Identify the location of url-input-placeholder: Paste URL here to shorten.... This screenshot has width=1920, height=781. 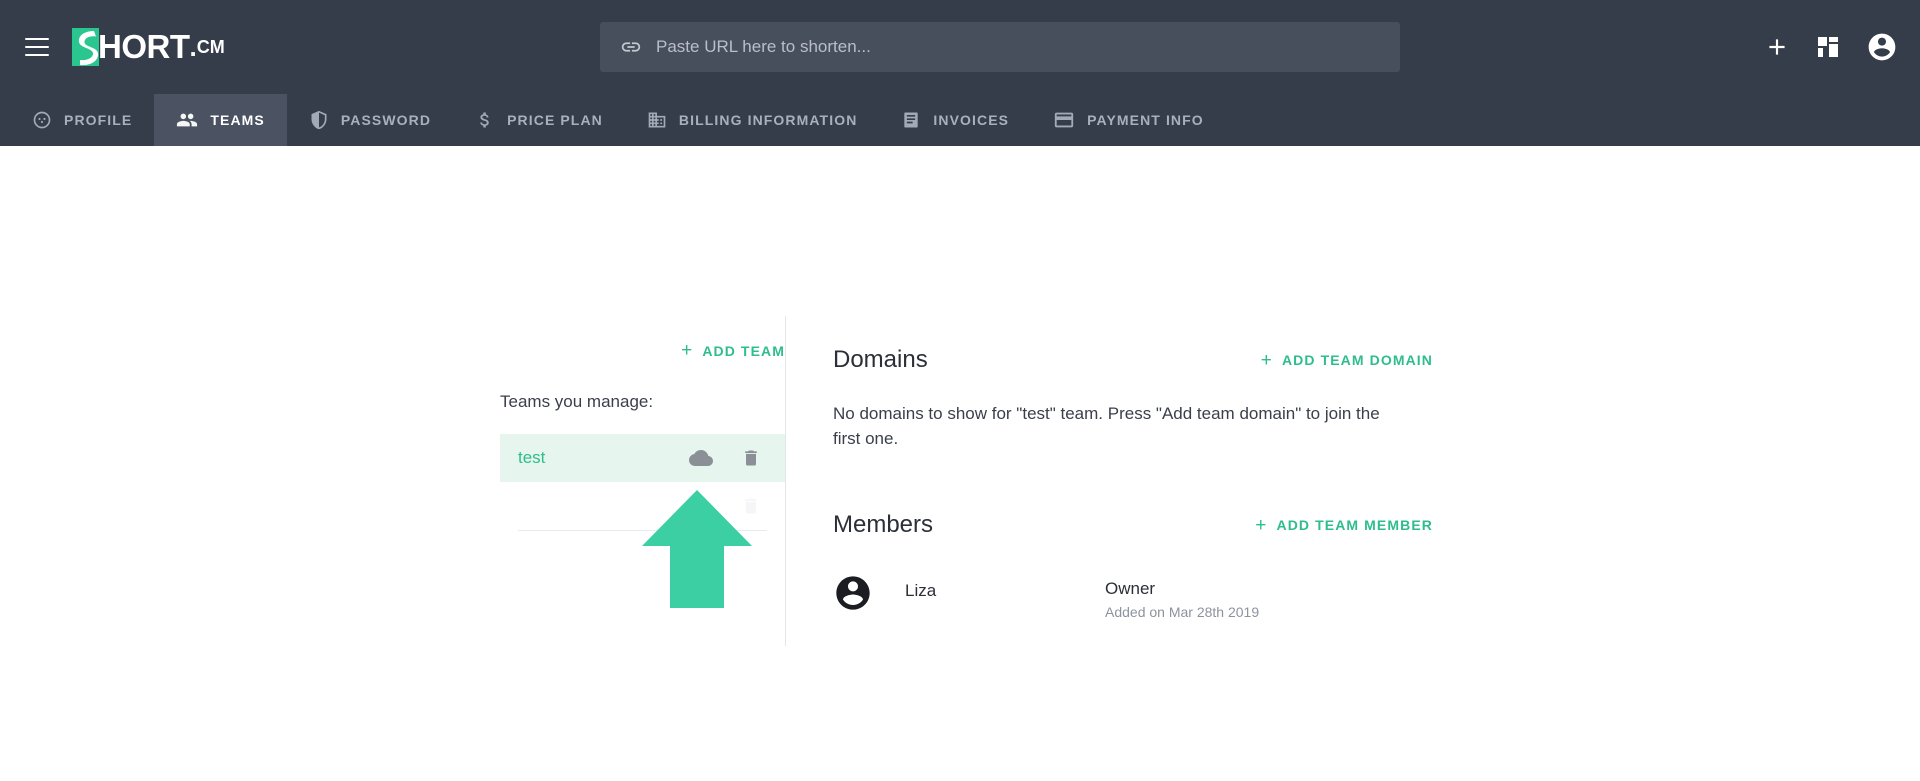
(763, 46).